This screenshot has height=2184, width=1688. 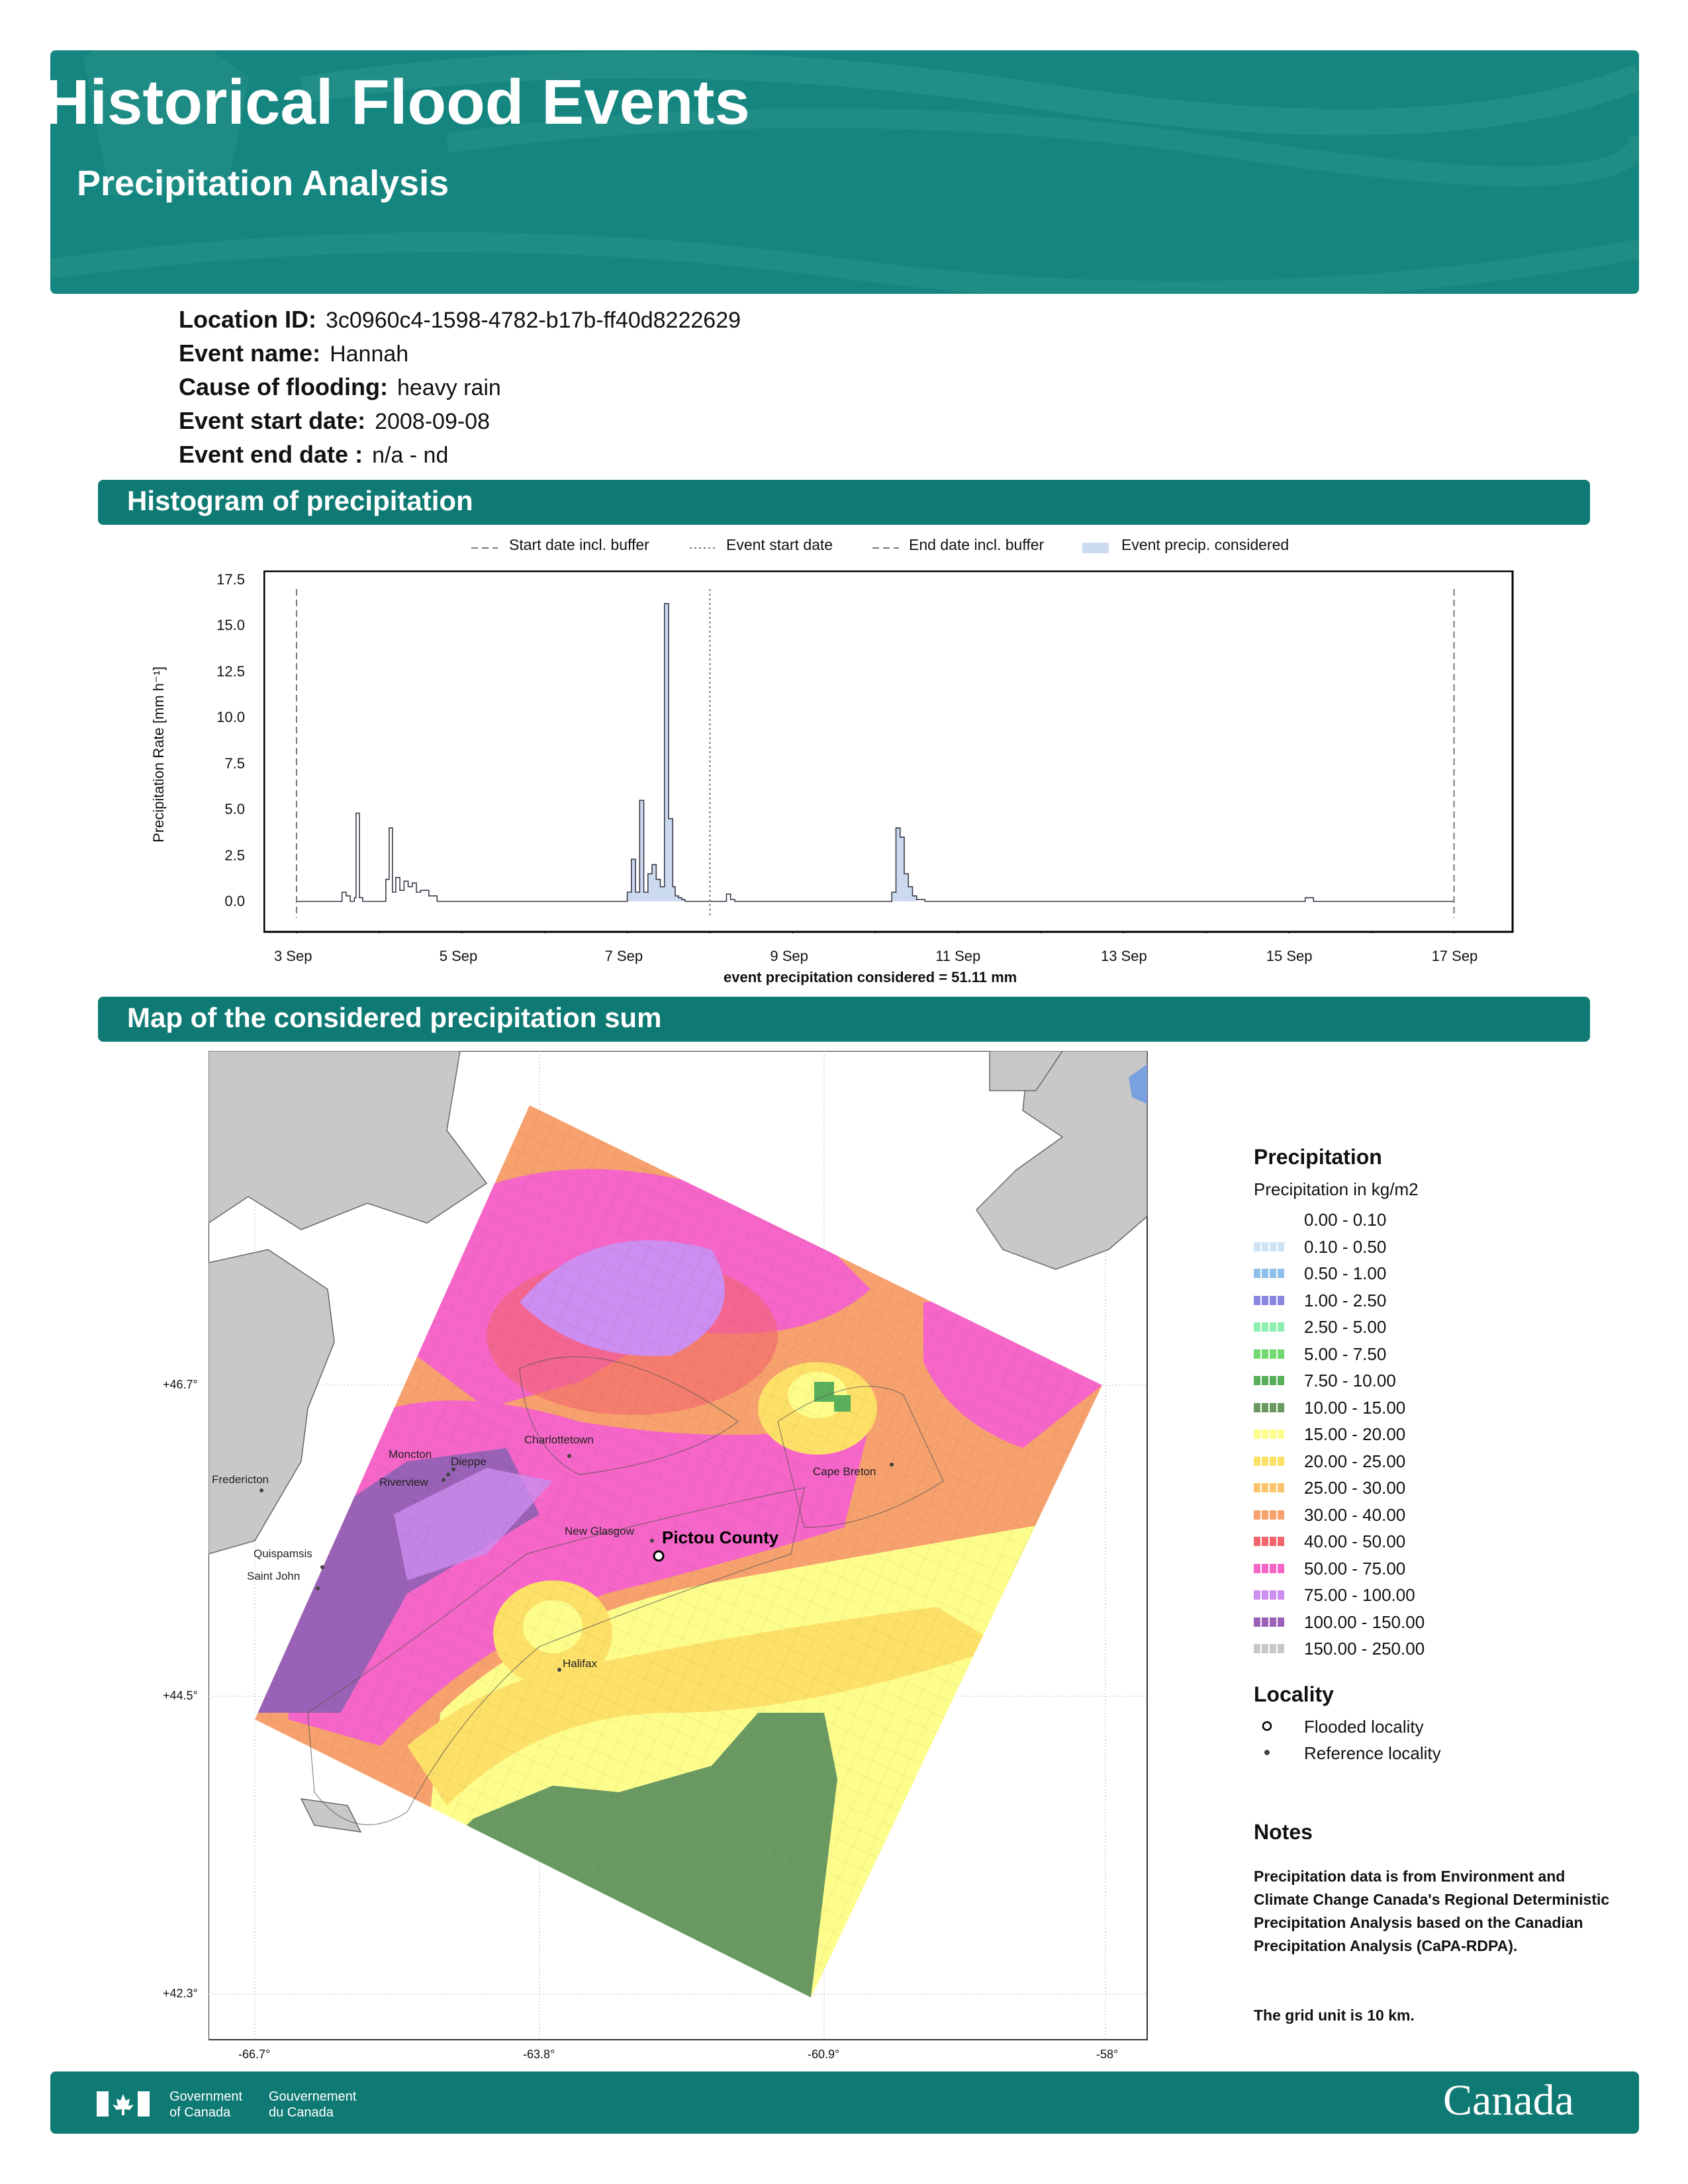 What do you see at coordinates (180, 1695) in the screenshot?
I see `lat-tick: +44.5°` at bounding box center [180, 1695].